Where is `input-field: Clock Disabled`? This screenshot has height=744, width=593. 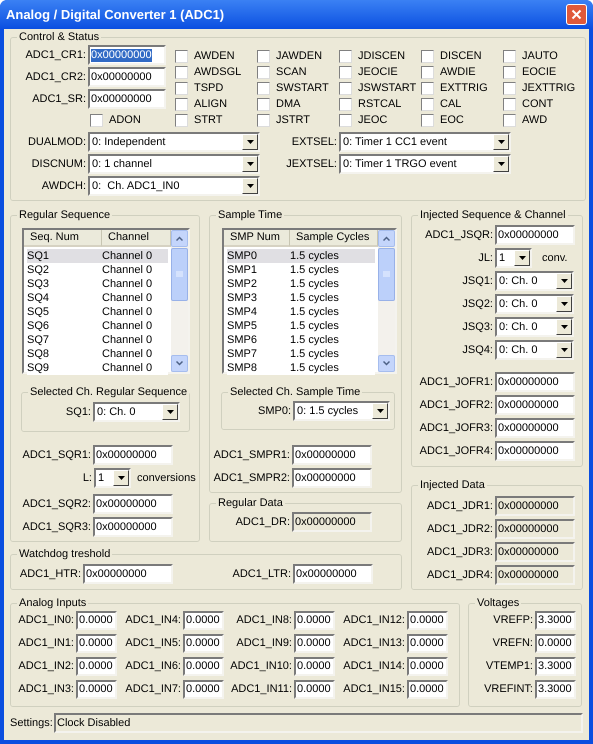
input-field: Clock Disabled is located at coordinates (318, 723).